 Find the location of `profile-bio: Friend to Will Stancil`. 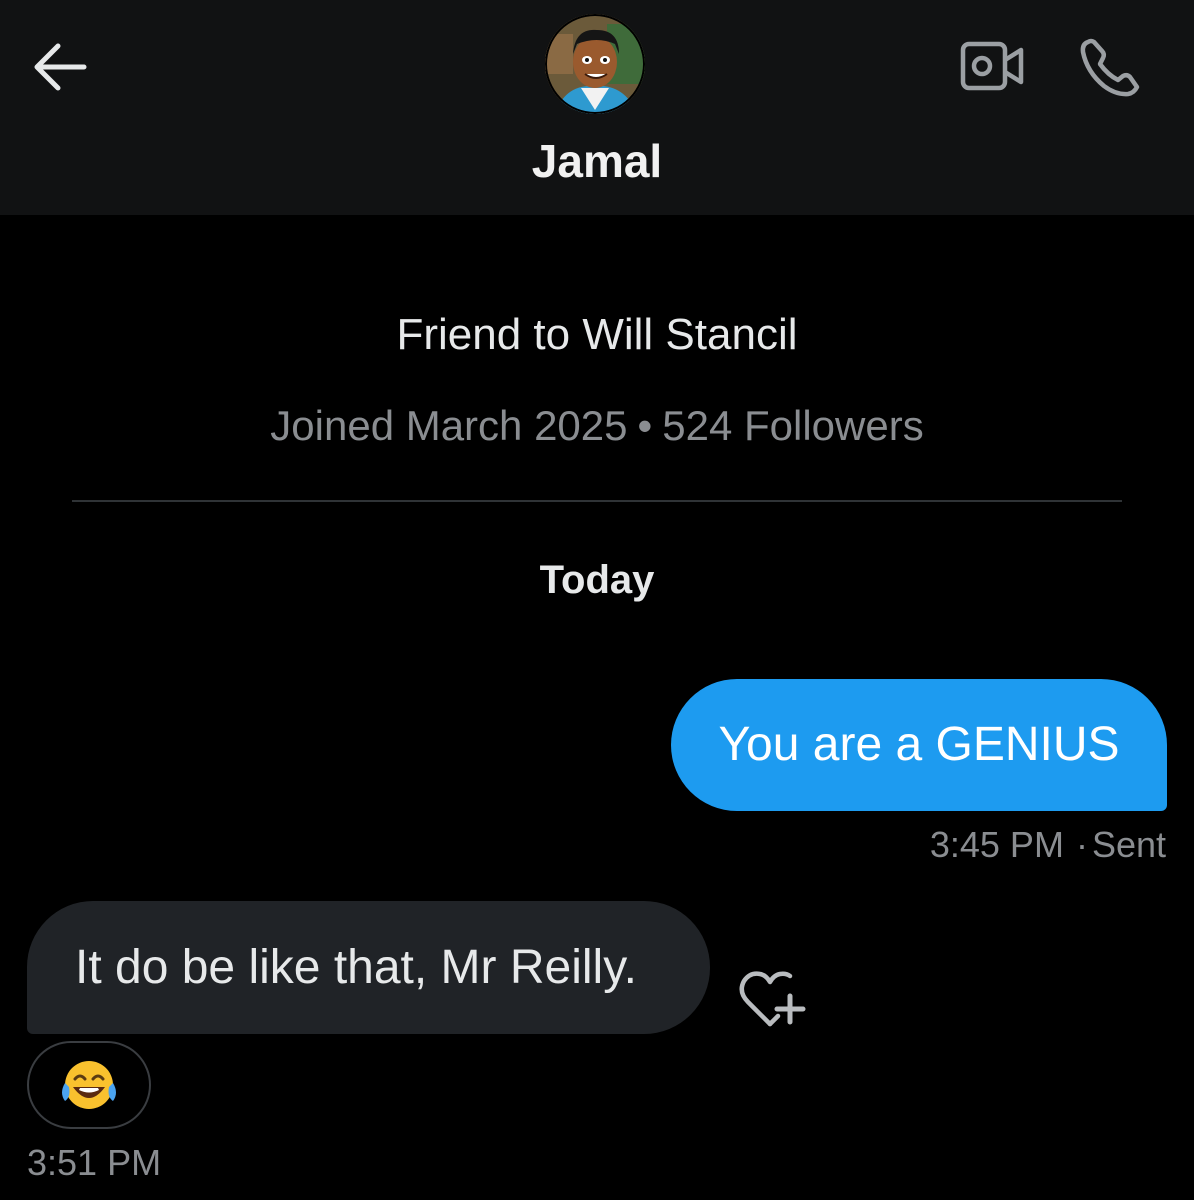

profile-bio: Friend to Will Stancil is located at coordinates (597, 334).